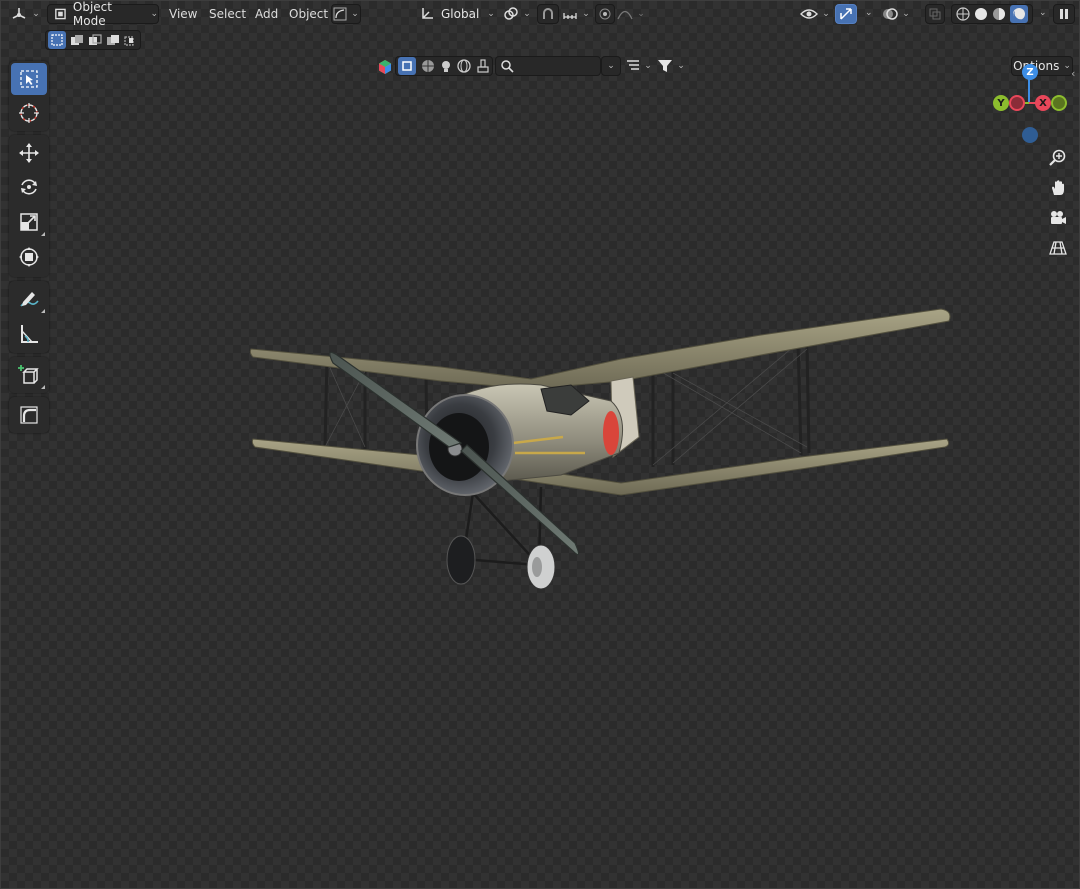  I want to click on add-cube-icon, so click(28, 374).